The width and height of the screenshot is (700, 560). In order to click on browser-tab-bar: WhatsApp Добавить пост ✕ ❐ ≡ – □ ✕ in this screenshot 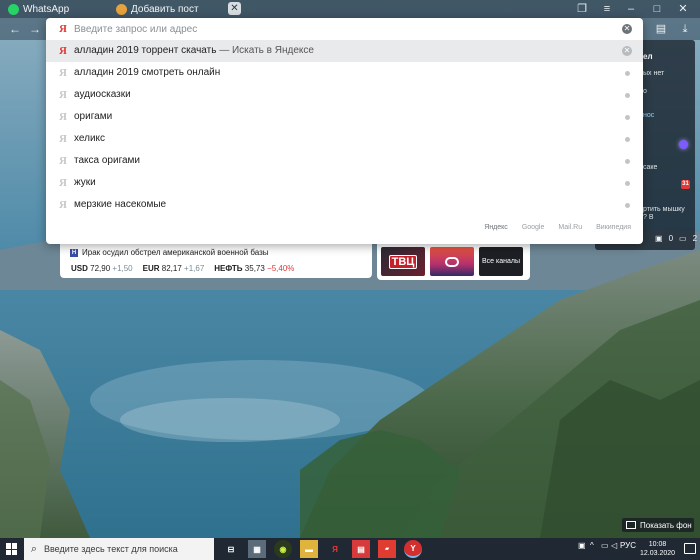, I will do `click(350, 9)`.